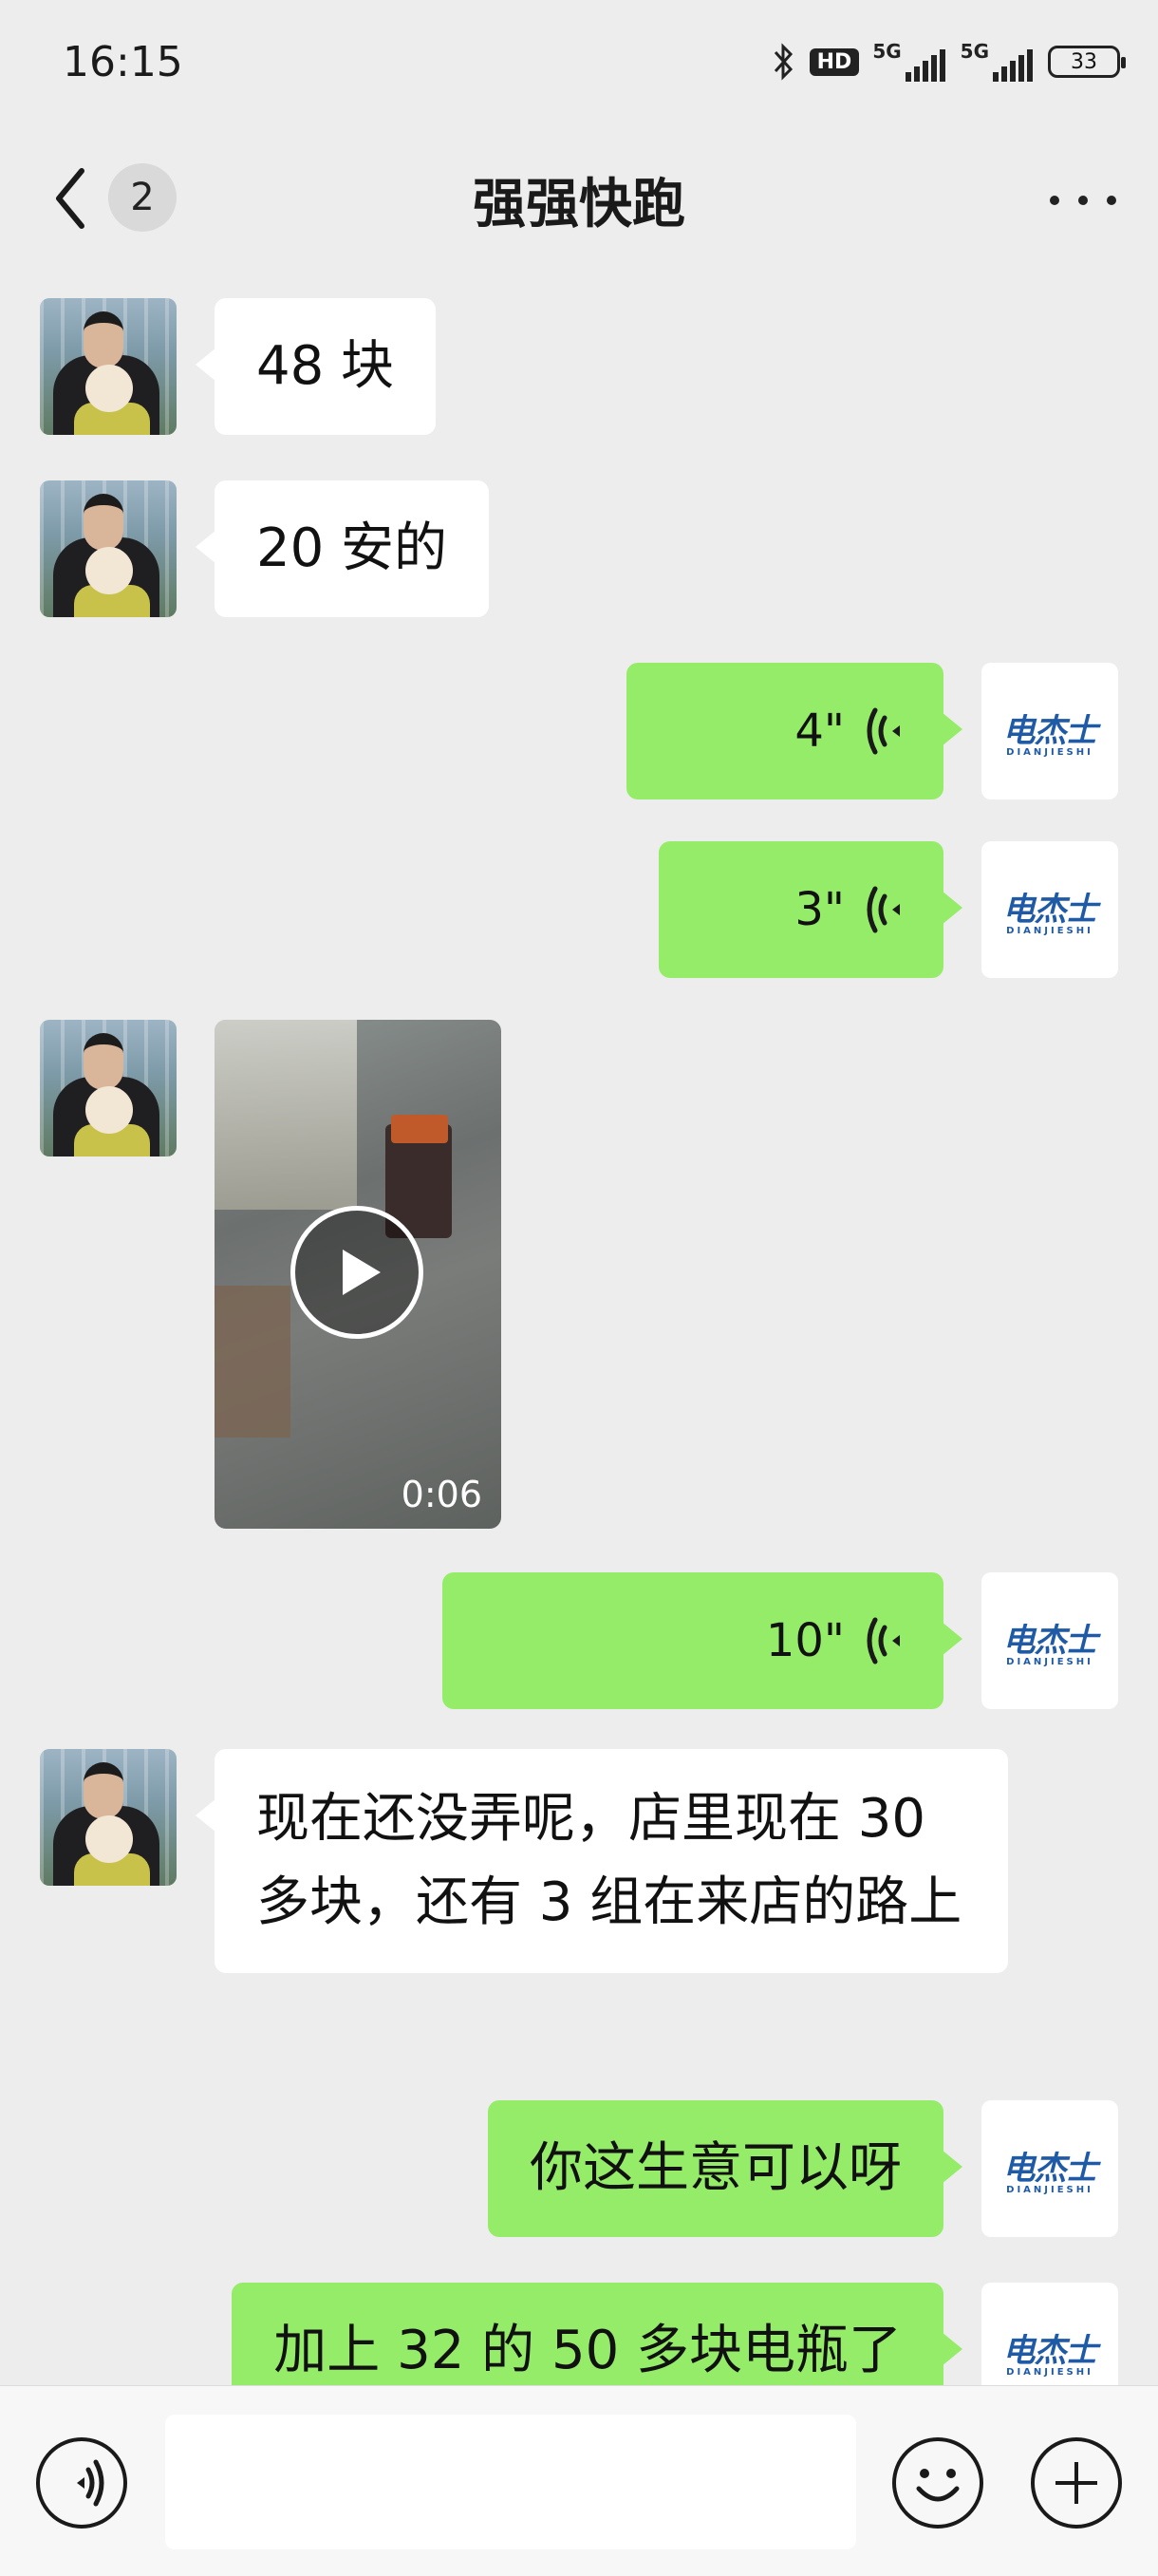 This screenshot has height=2576, width=1158. I want to click on chat-header: 2 强强快跑, so click(579, 204).